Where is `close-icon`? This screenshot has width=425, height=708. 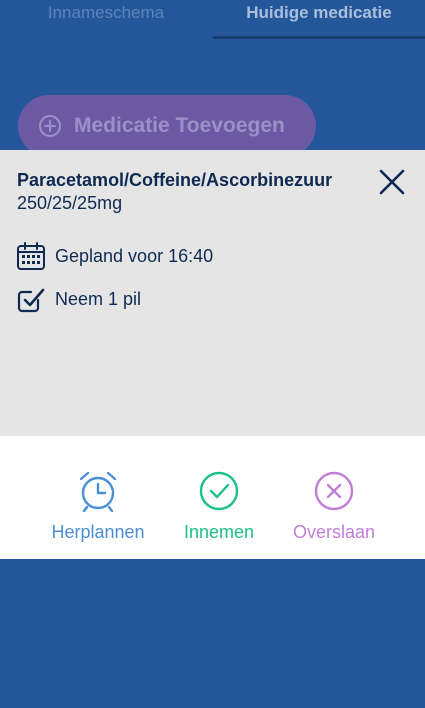 close-icon is located at coordinates (392, 182).